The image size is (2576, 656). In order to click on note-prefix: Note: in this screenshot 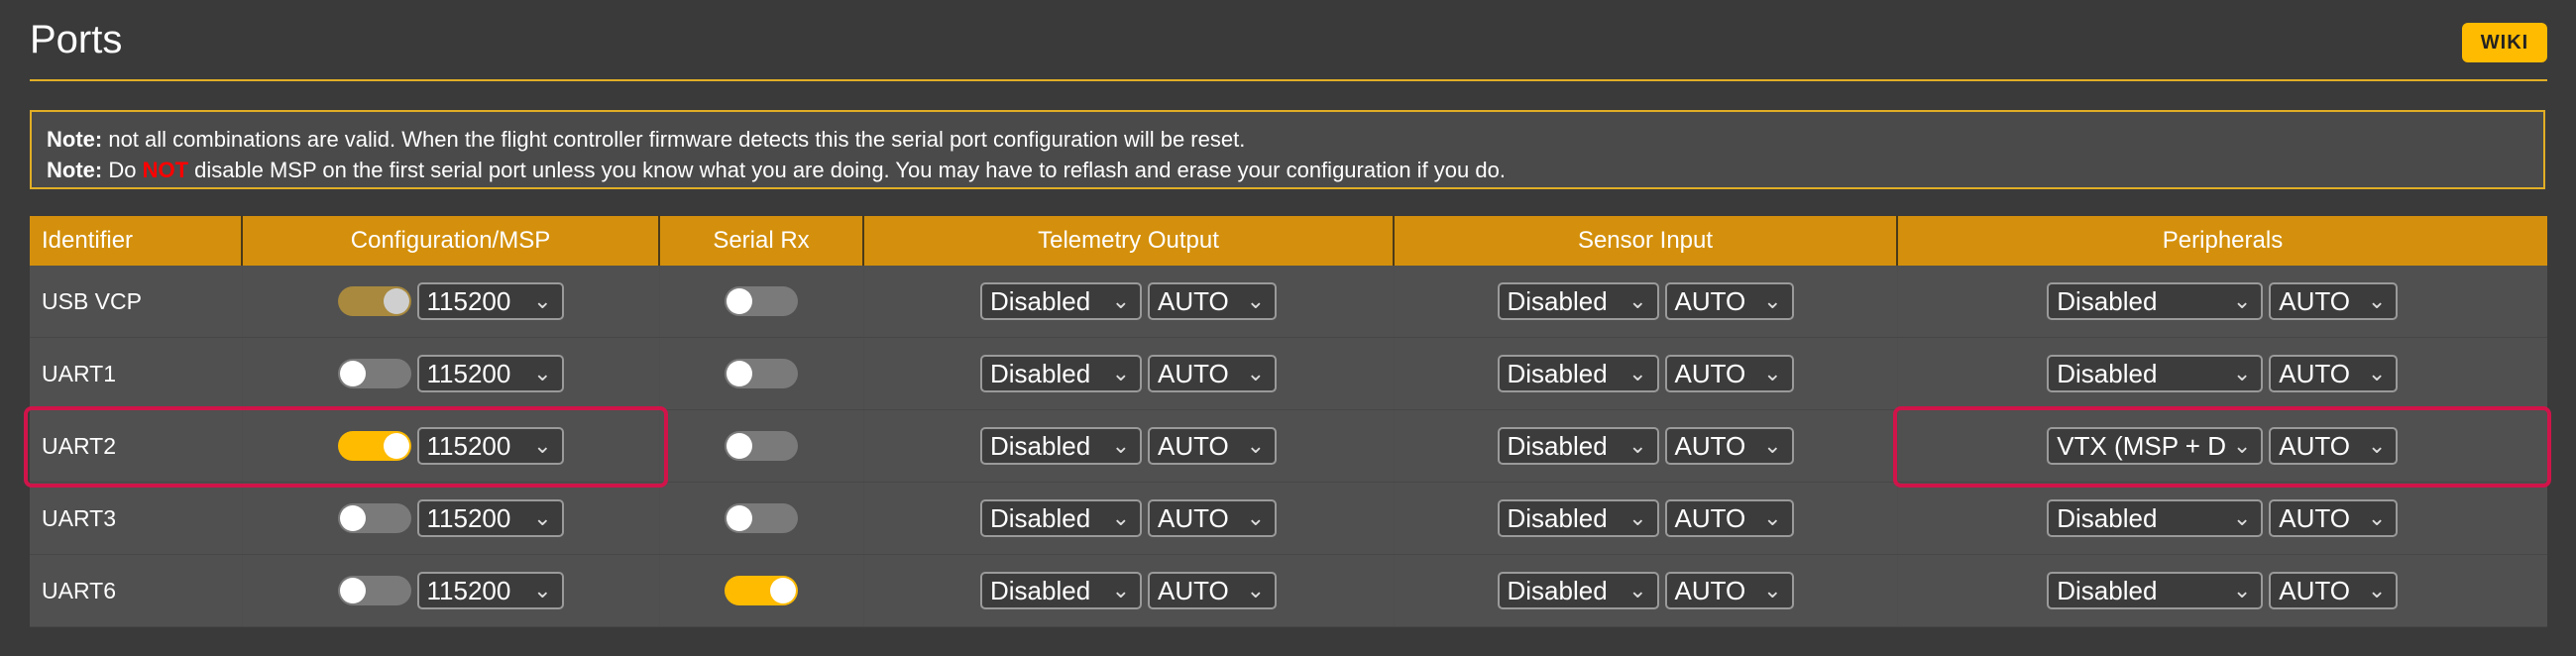, I will do `click(75, 139)`.